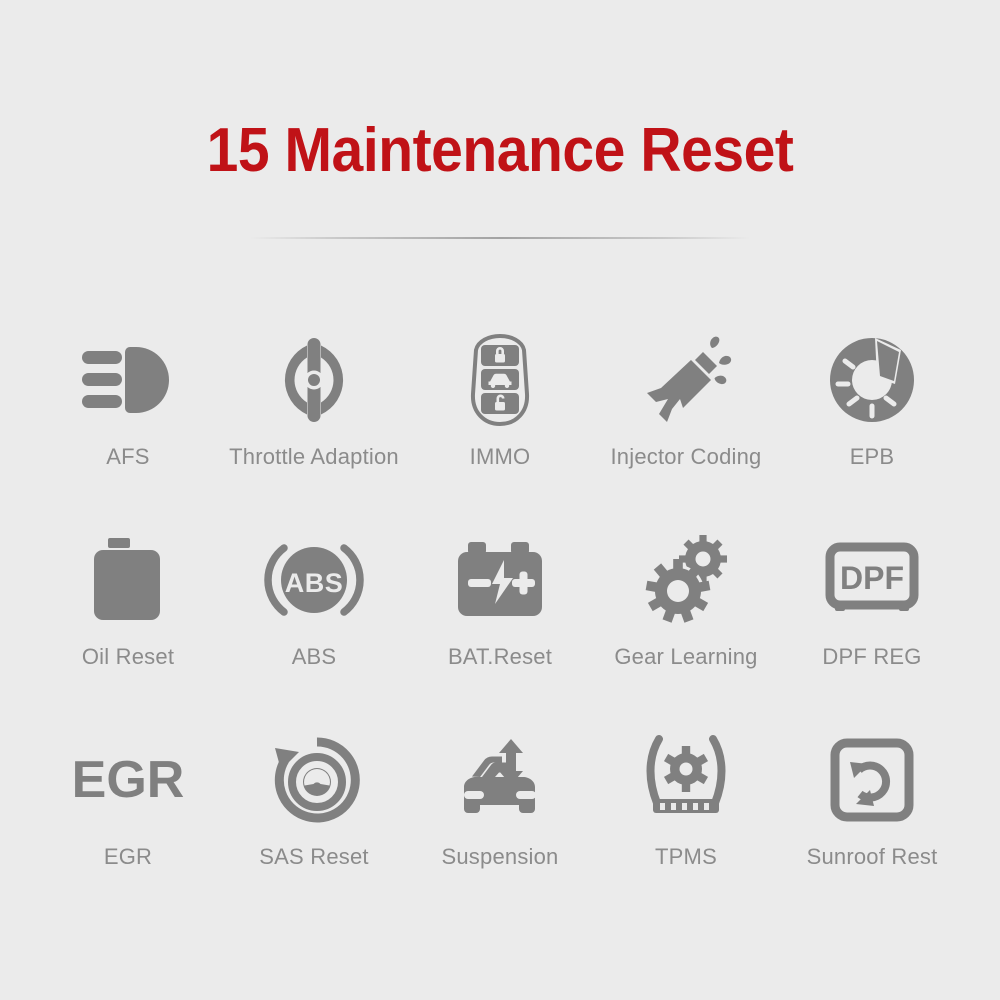 The height and width of the screenshot is (1000, 1000). What do you see at coordinates (314, 380) in the screenshot?
I see `throttle-body-icon` at bounding box center [314, 380].